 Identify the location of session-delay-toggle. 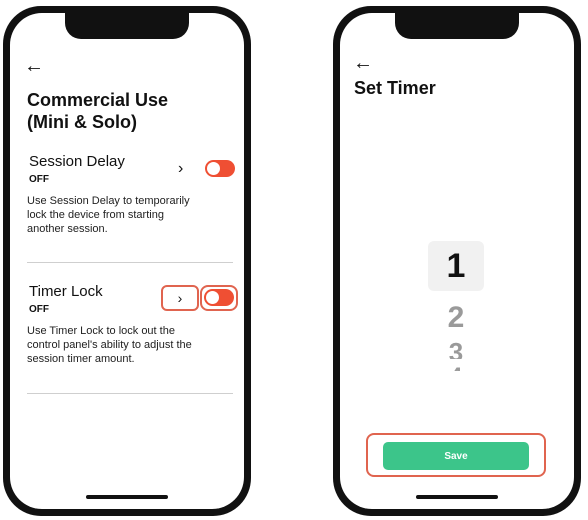
(220, 168).